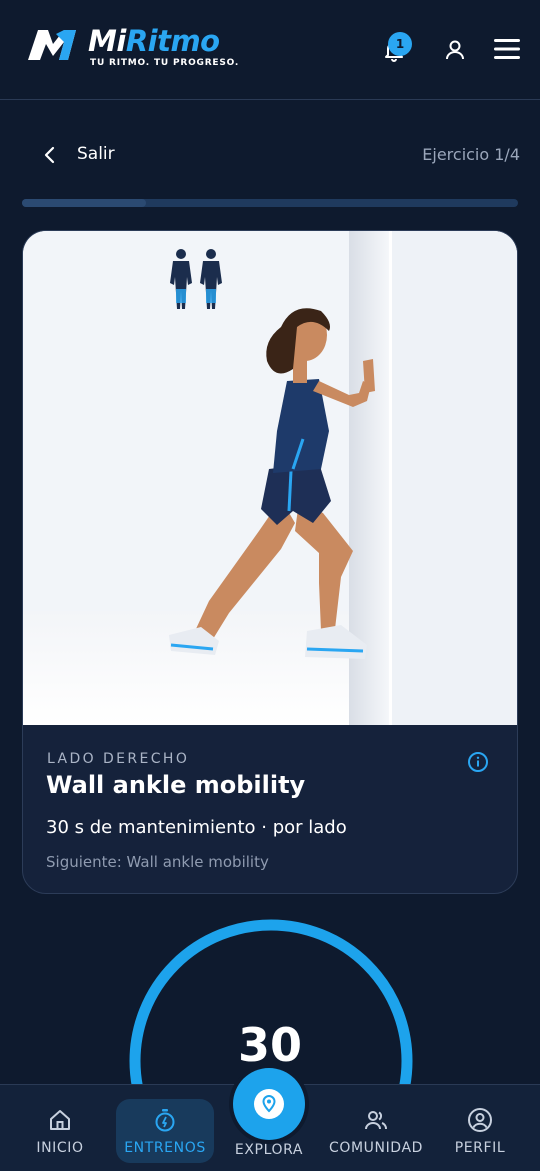  I want to click on nav-comunidad-label: COMUNIDAD, so click(375, 1148).